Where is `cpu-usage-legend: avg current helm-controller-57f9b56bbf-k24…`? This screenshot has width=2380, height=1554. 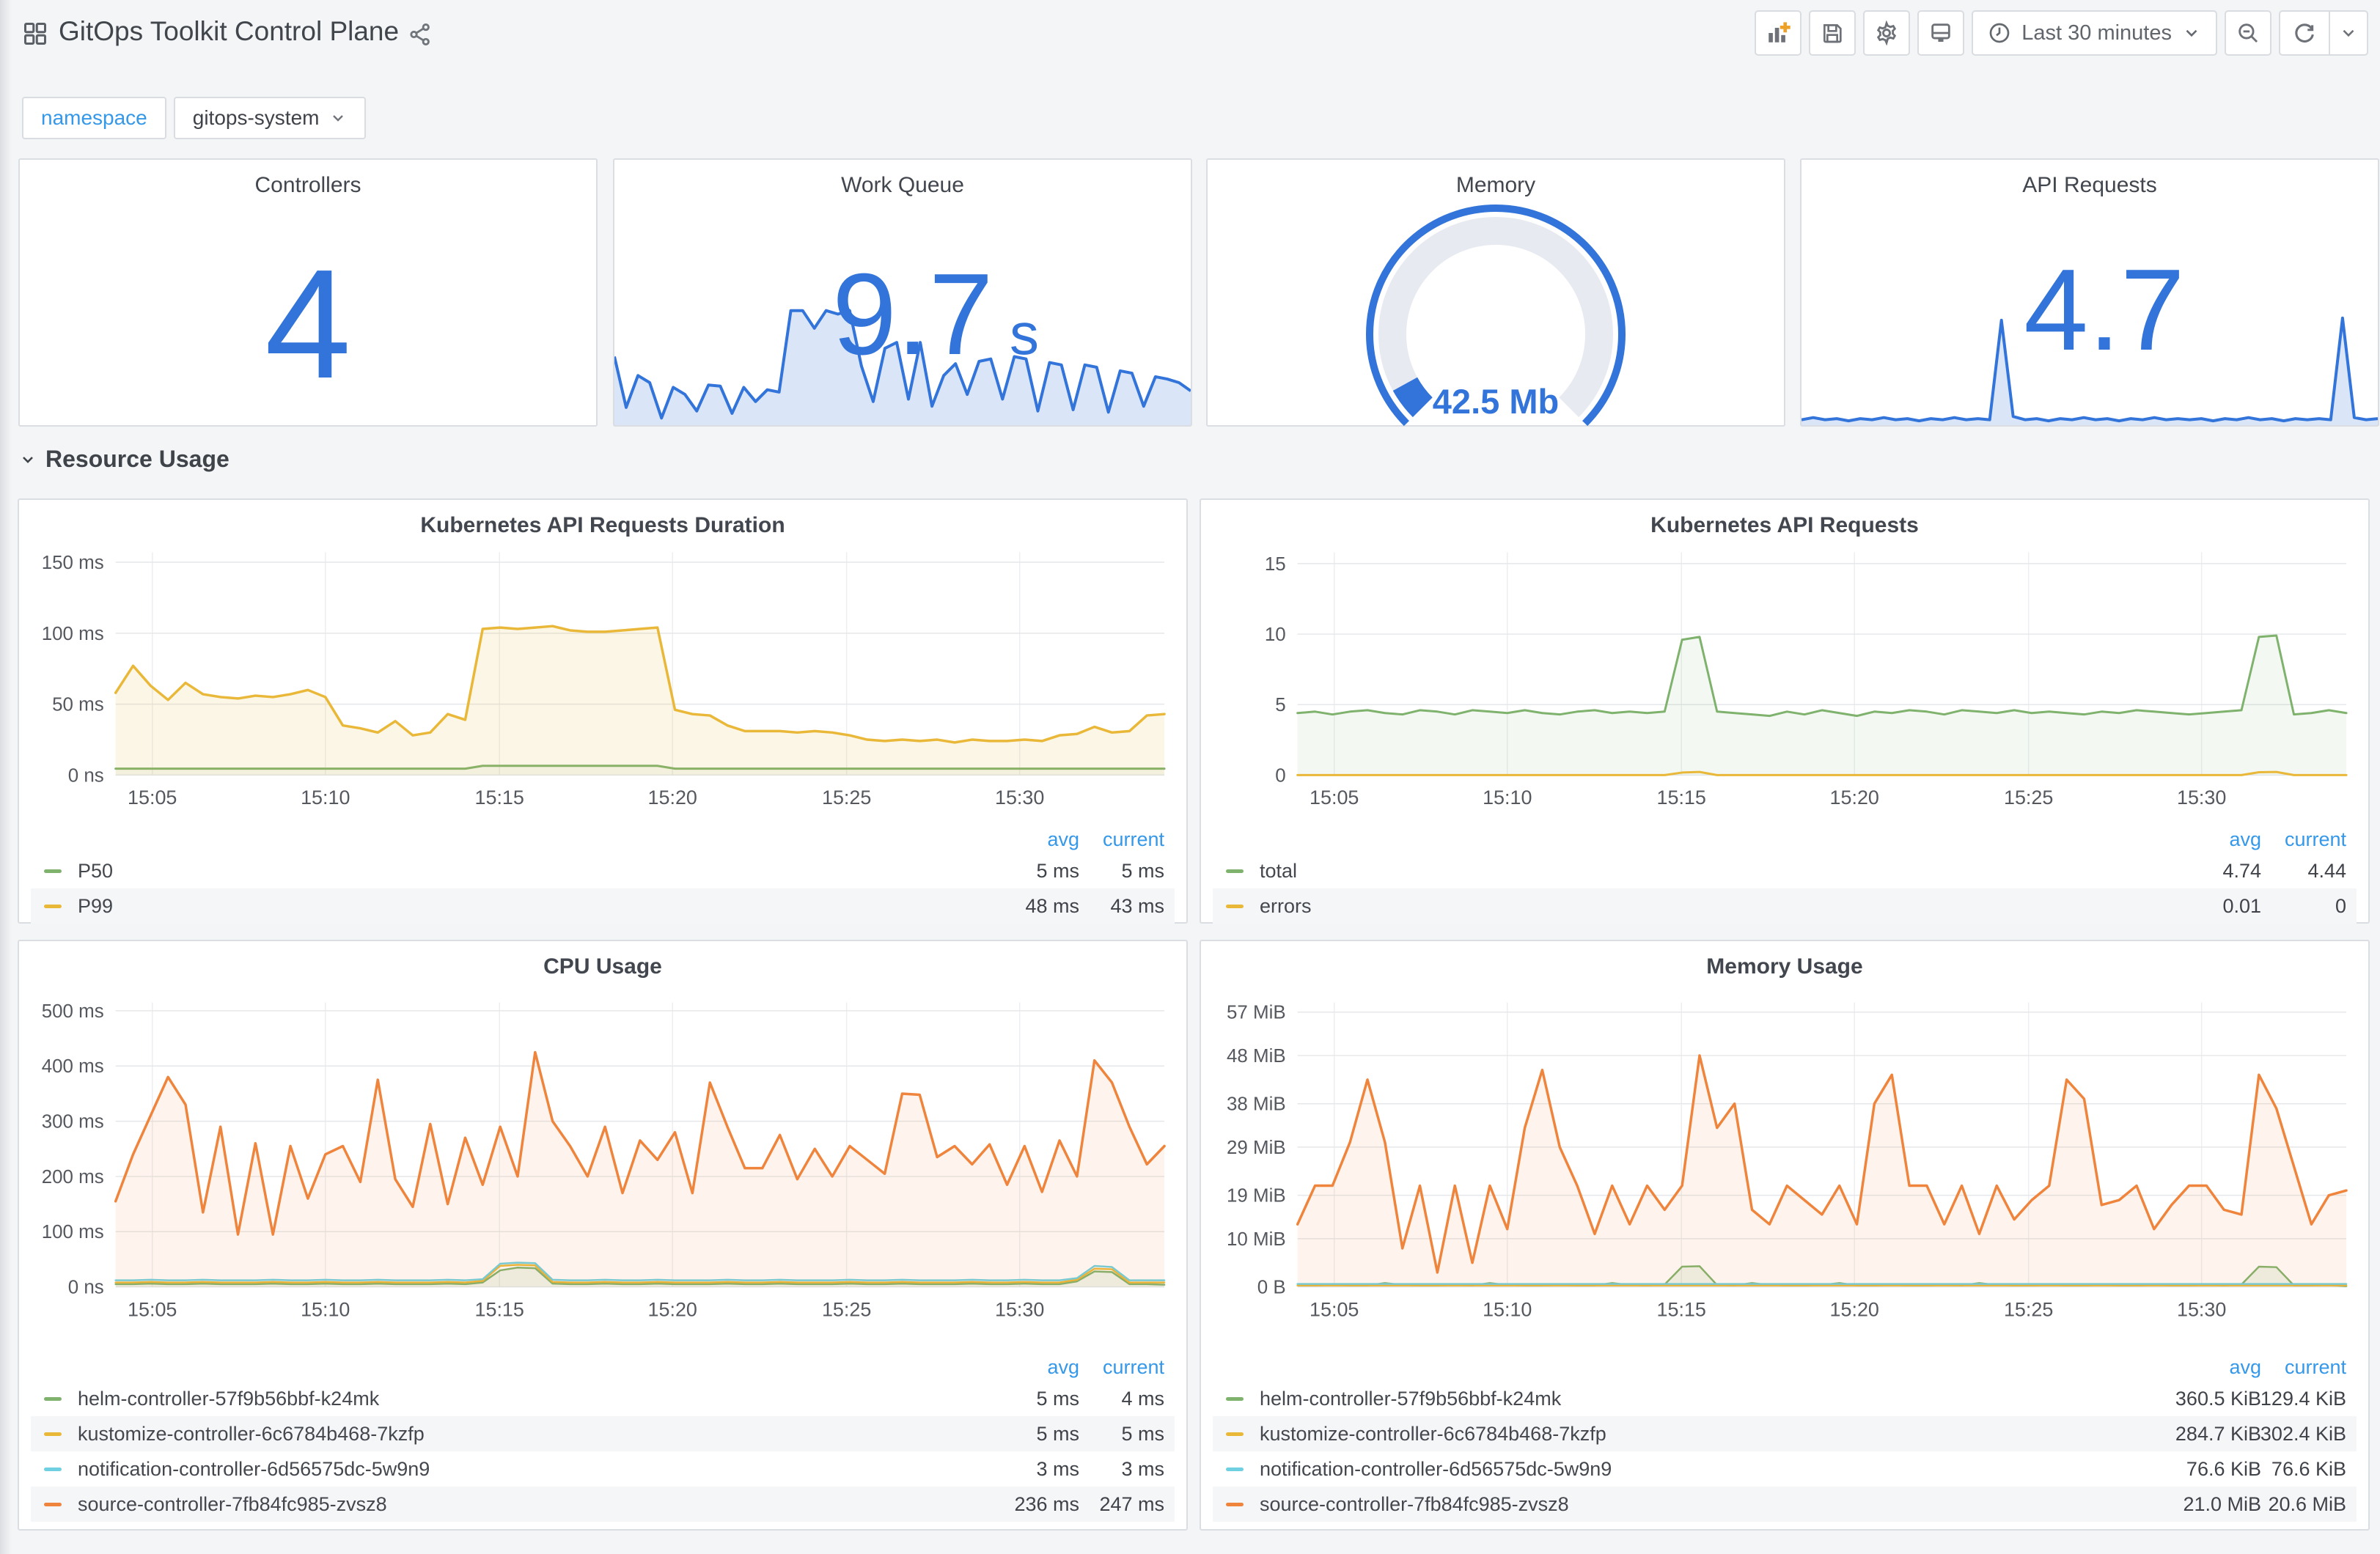 cpu-usage-legend: avg current helm-controller-57f9b56bbf-k24… is located at coordinates (603, 1437).